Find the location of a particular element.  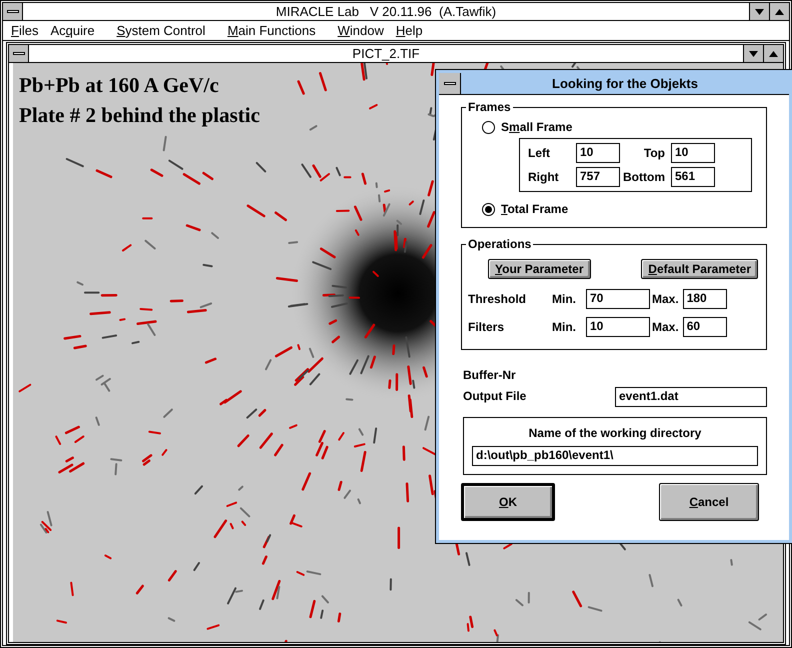

field-label: Top is located at coordinates (655, 153).